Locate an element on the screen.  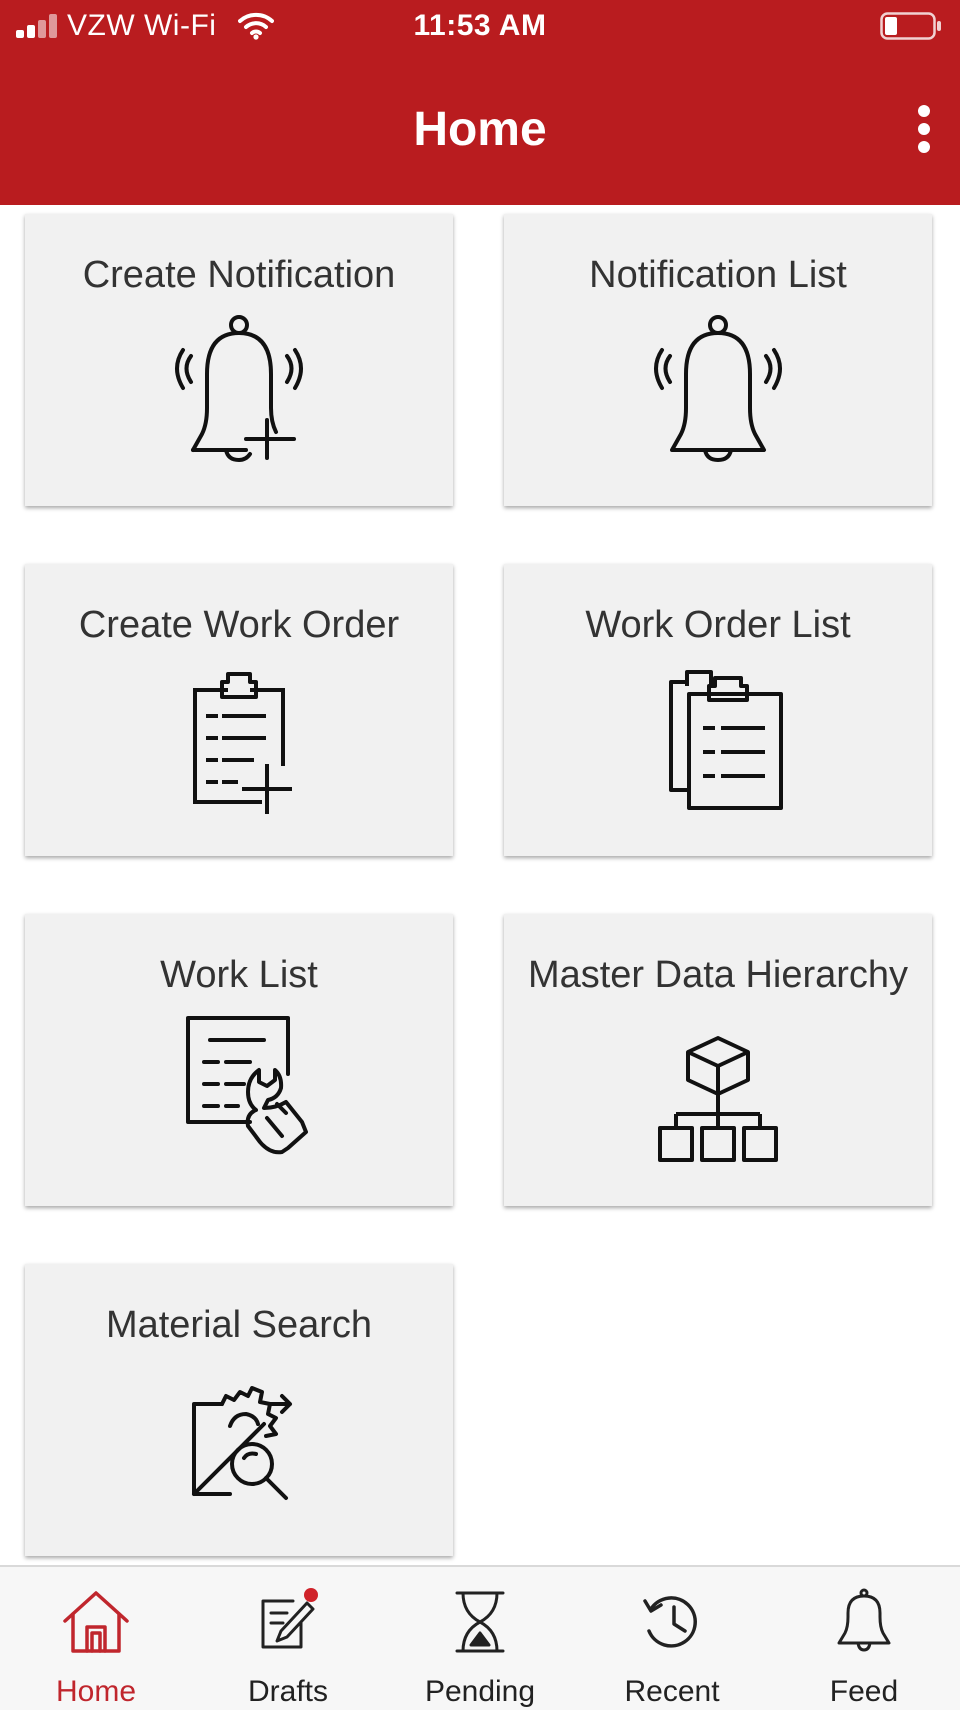
bell-ringing-icon is located at coordinates (718, 388).